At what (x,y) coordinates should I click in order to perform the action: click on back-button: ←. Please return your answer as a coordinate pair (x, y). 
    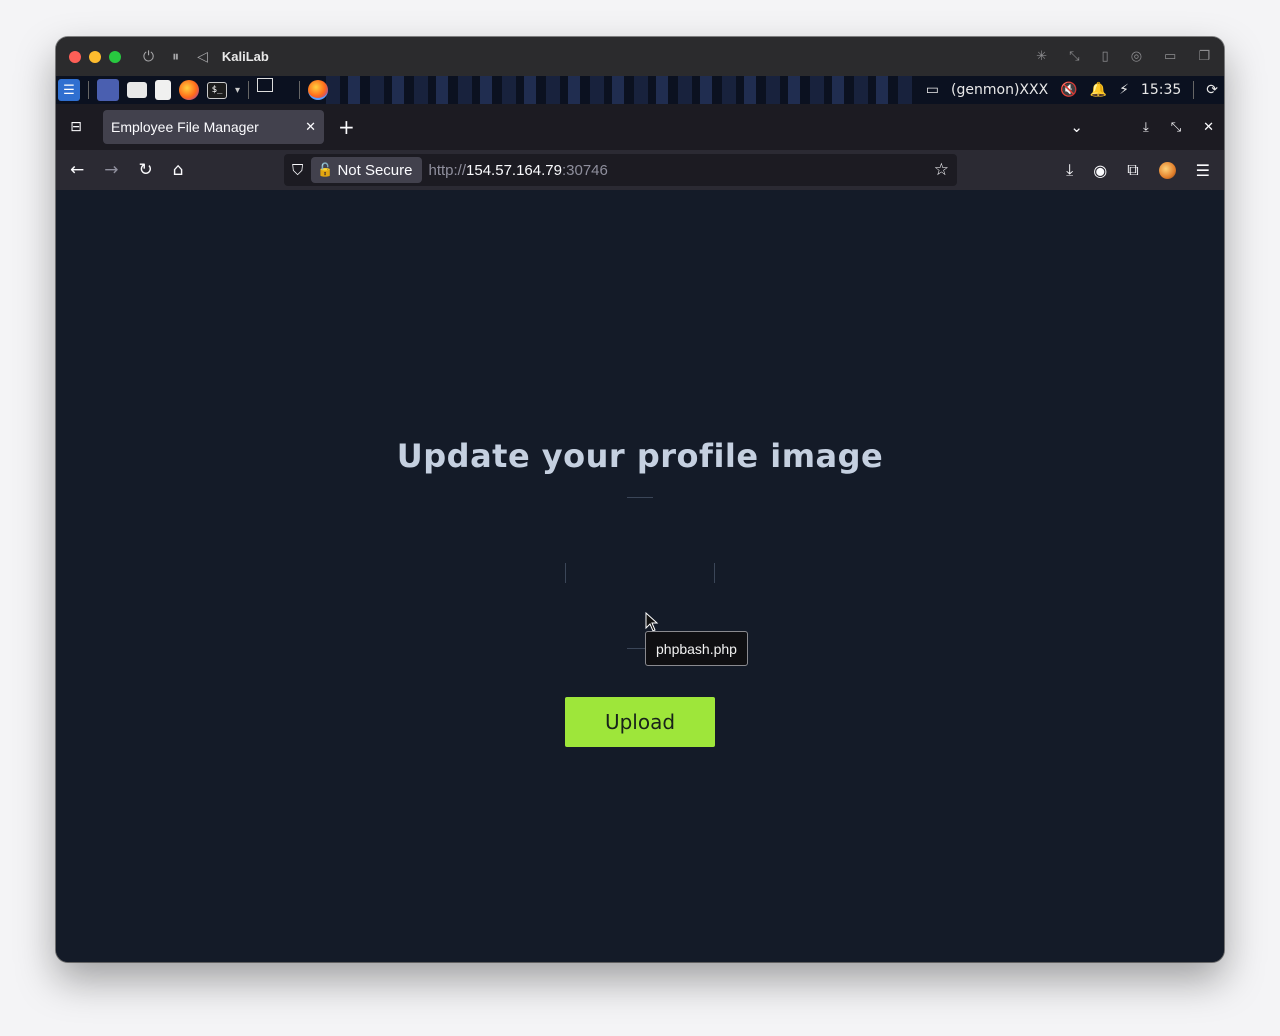
    Looking at the image, I should click on (77, 170).